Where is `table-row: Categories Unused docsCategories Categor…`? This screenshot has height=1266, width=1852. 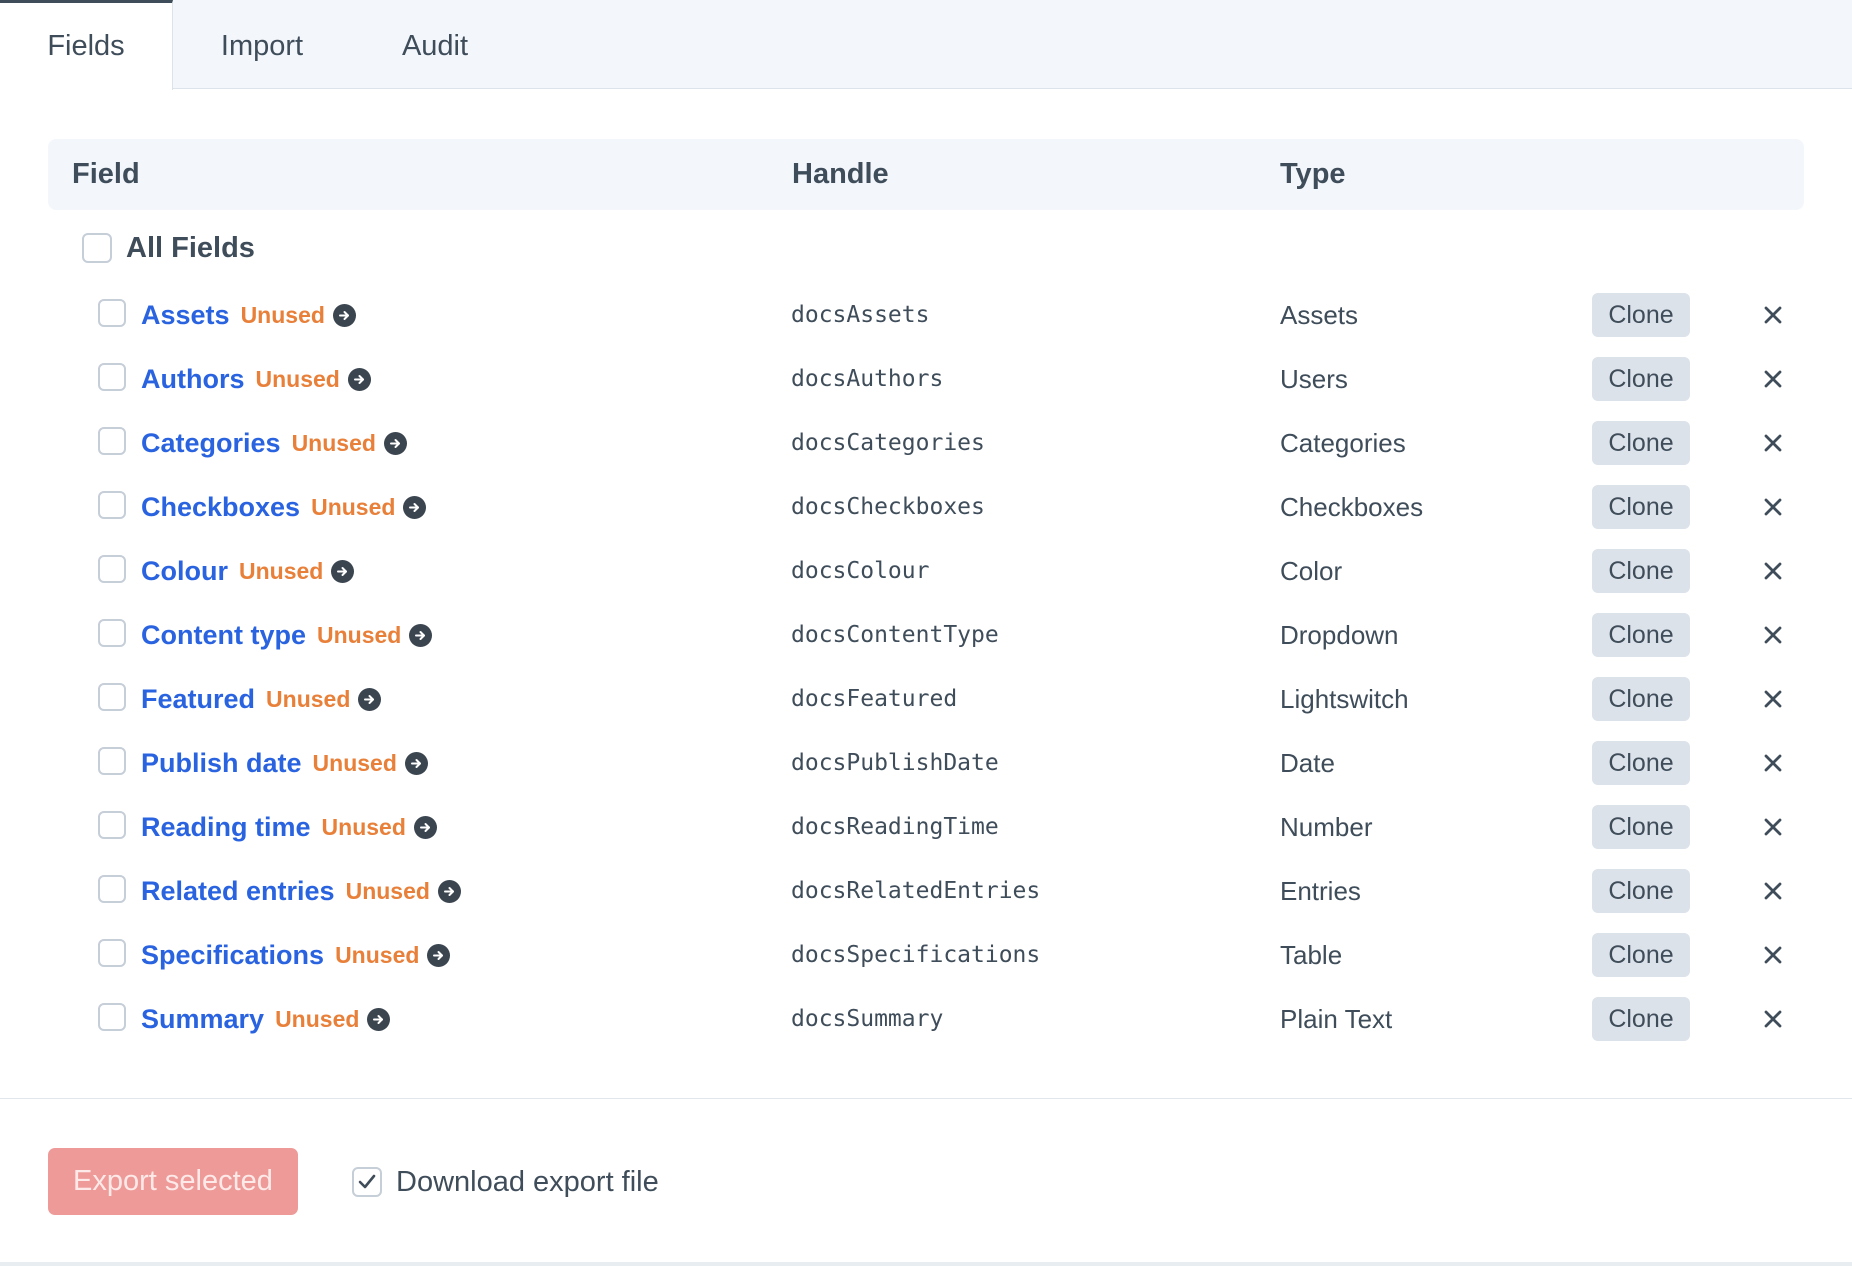 table-row: Categories Unused docsCategories Categor… is located at coordinates (926, 443).